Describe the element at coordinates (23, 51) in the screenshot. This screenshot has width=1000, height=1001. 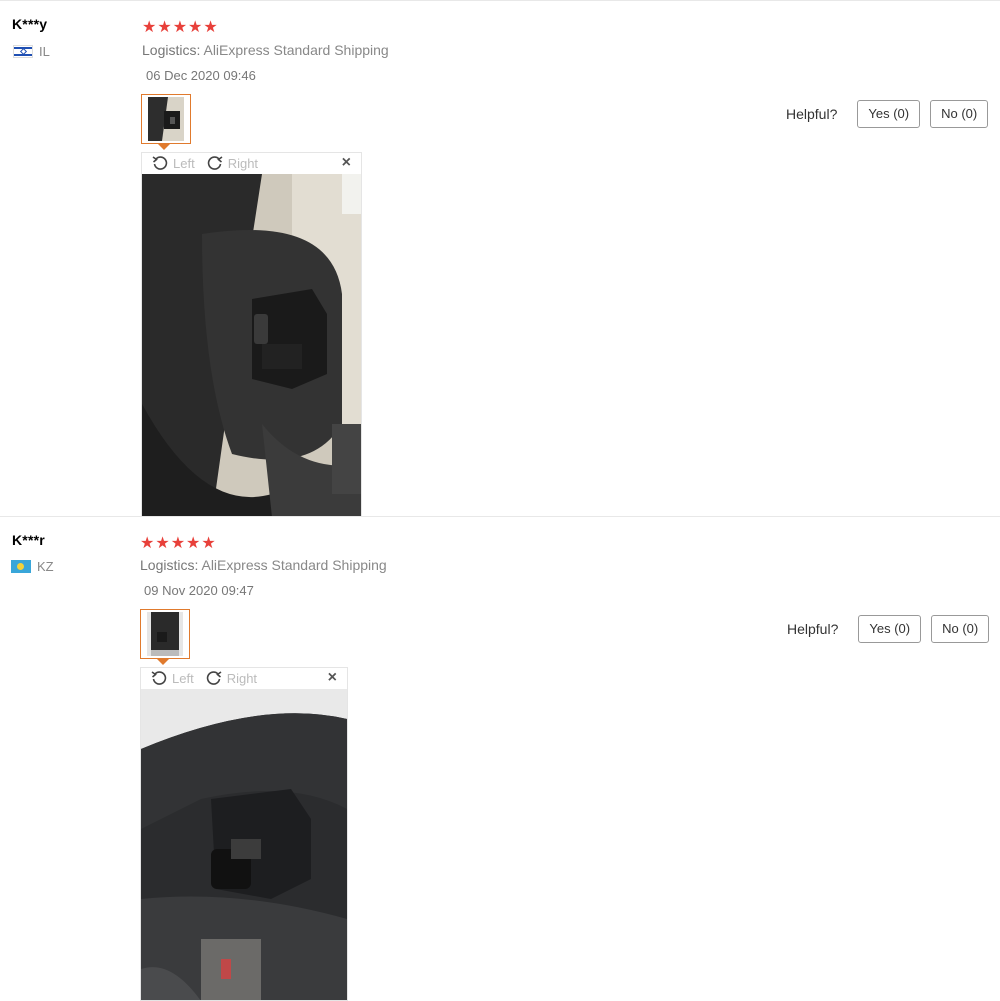
I see `flag-il-icon` at that location.